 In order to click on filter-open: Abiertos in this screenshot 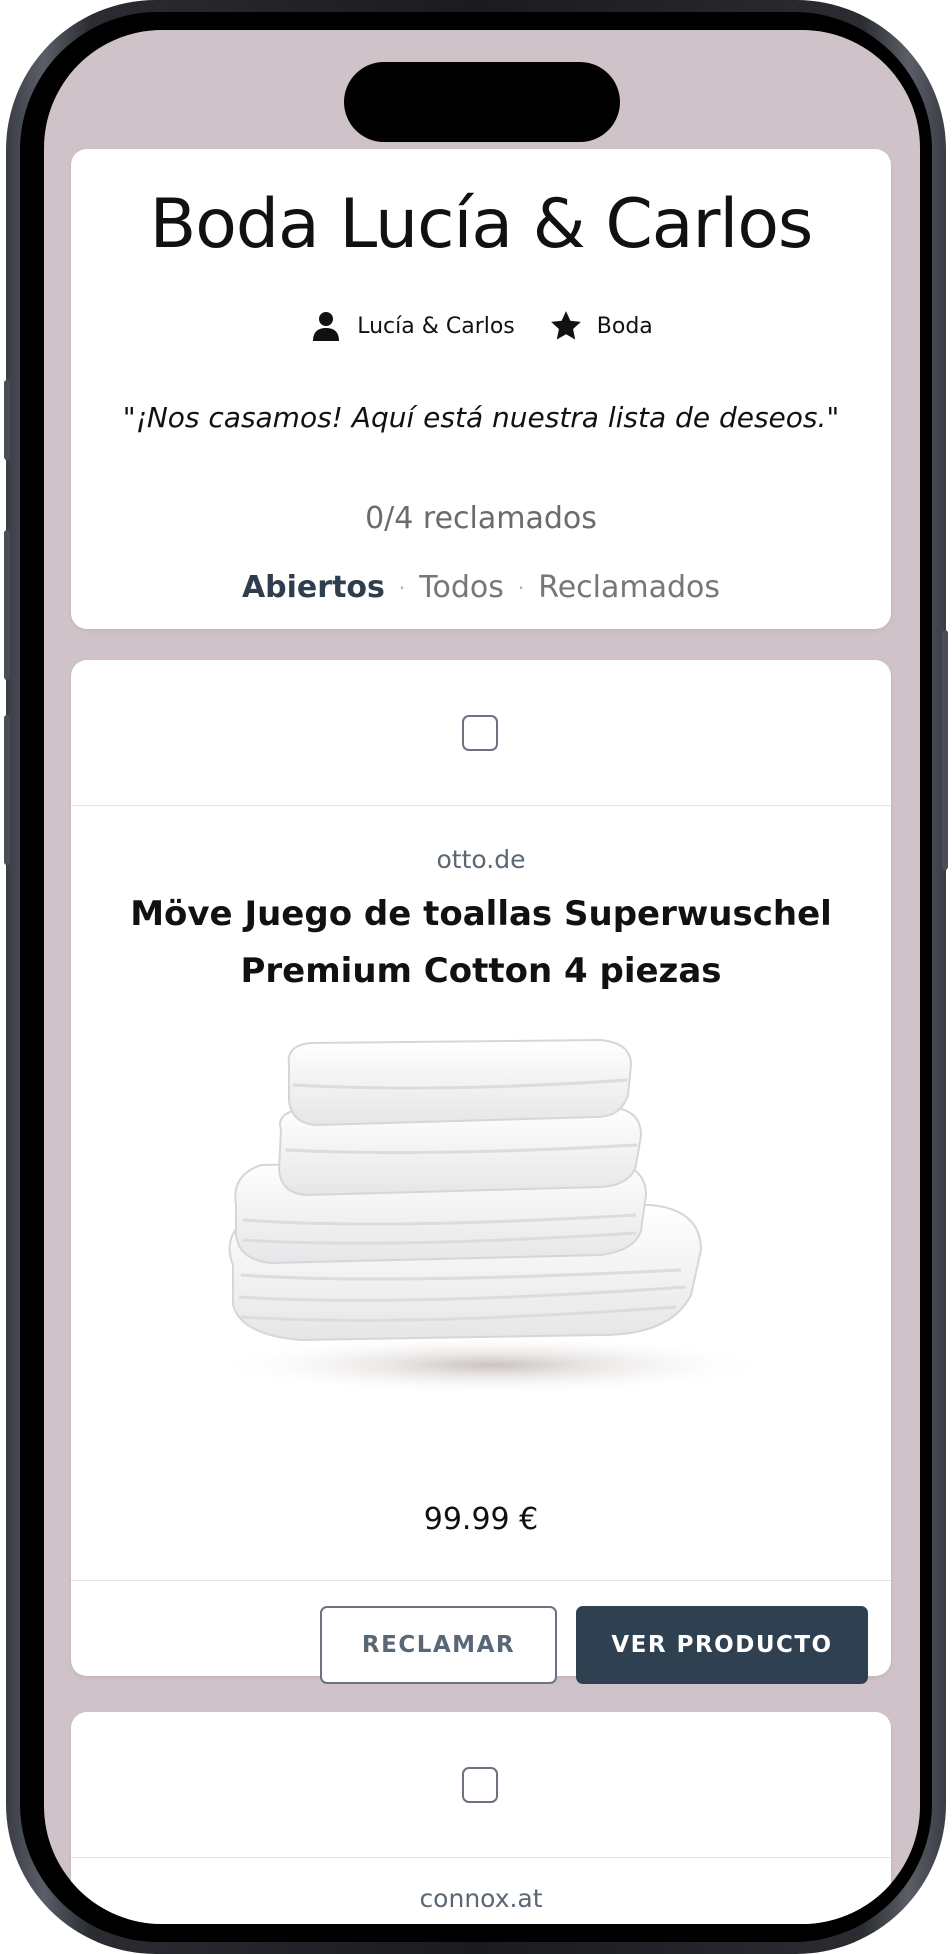, I will do `click(313, 587)`.